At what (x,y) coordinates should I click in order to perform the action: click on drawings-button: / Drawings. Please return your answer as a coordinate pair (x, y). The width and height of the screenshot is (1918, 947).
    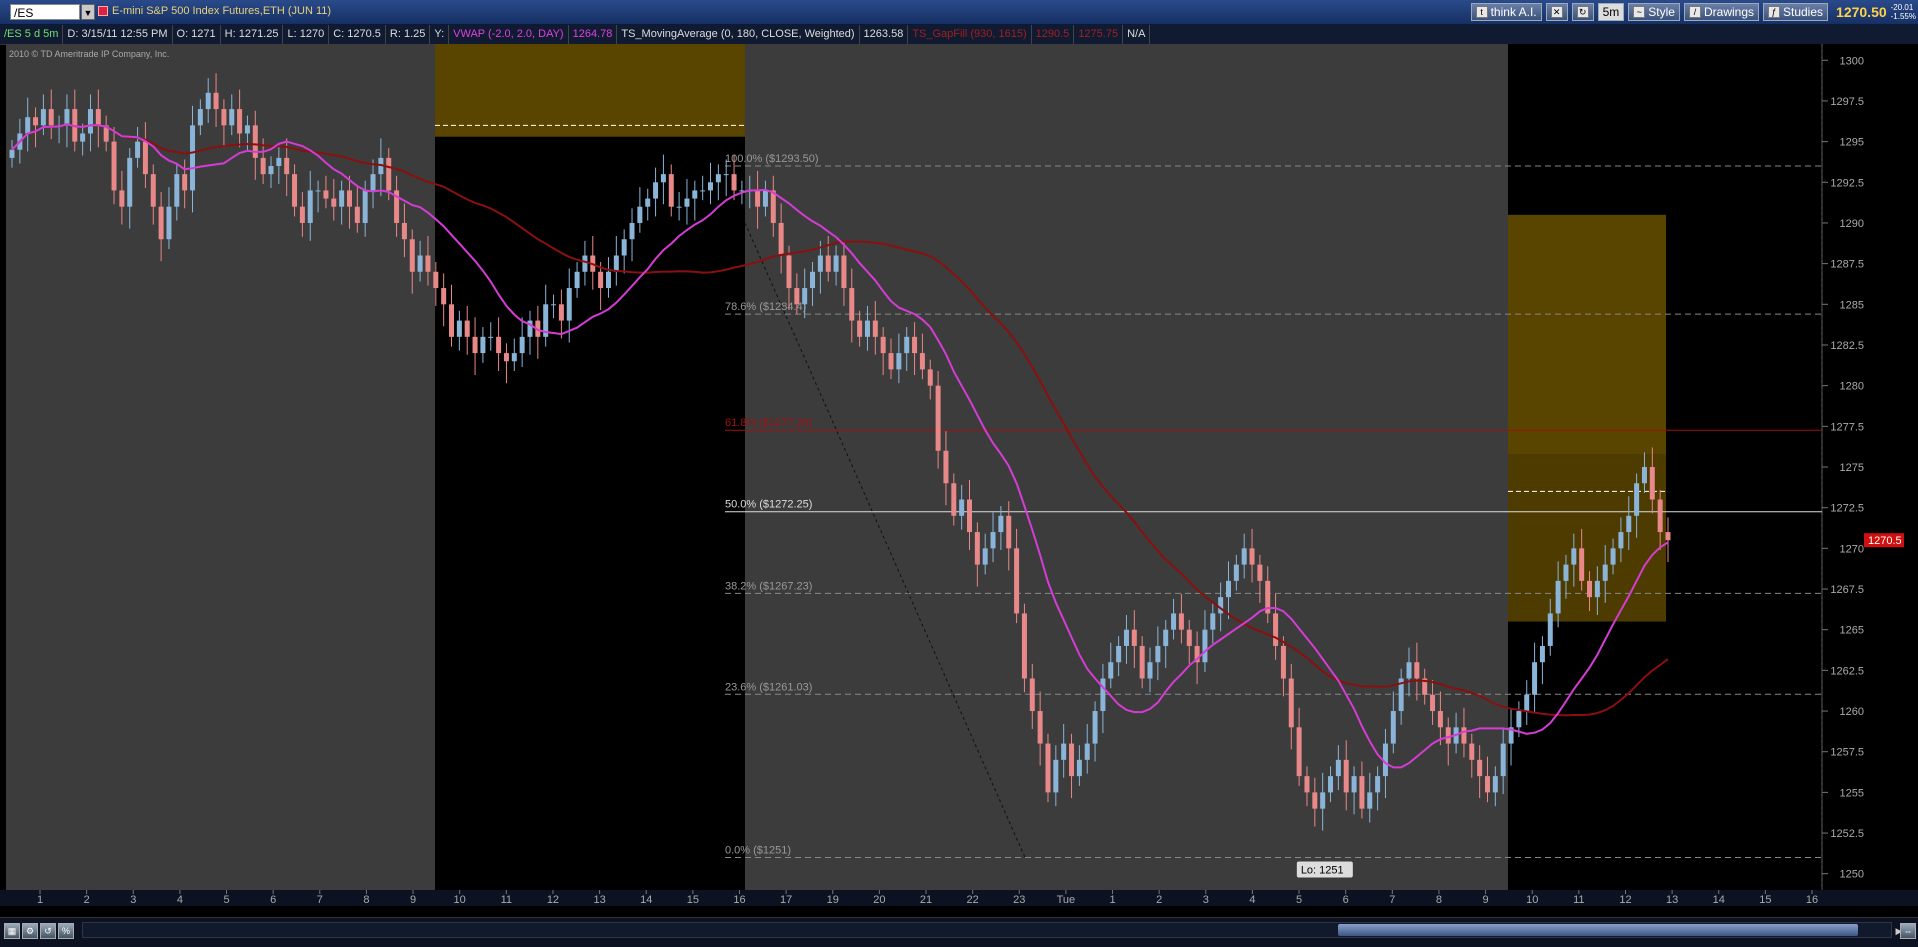
    Looking at the image, I should click on (1721, 12).